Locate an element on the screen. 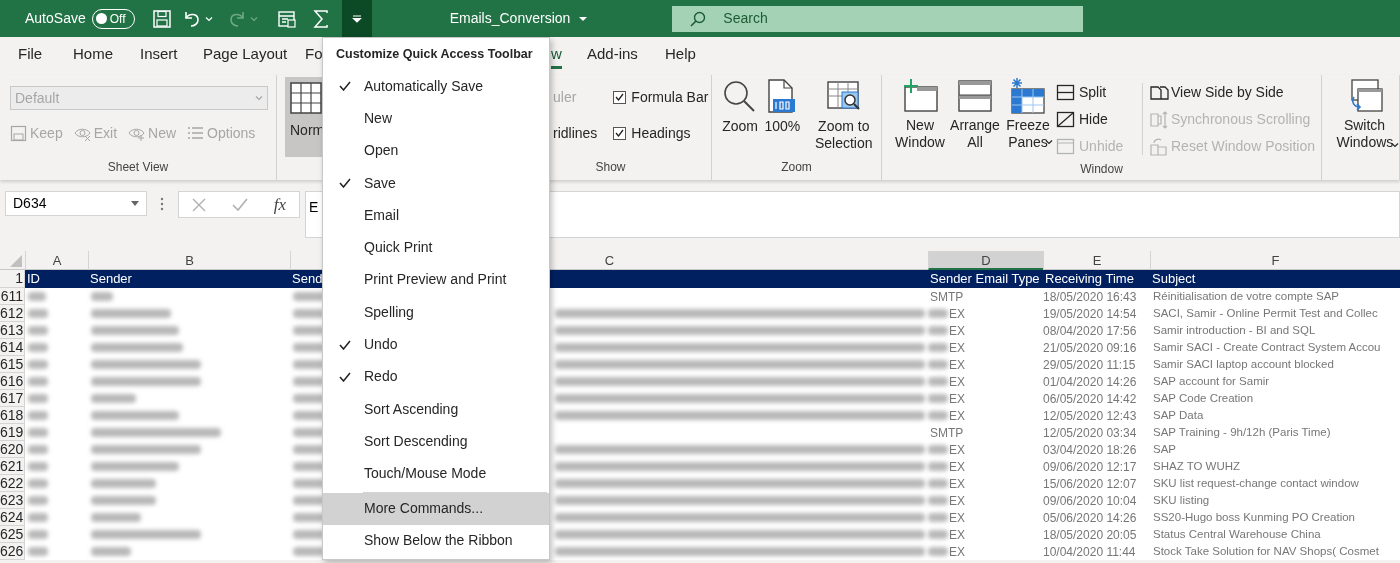 This screenshot has width=1400, height=563. ribbon-tab: Add-ins is located at coordinates (612, 56).